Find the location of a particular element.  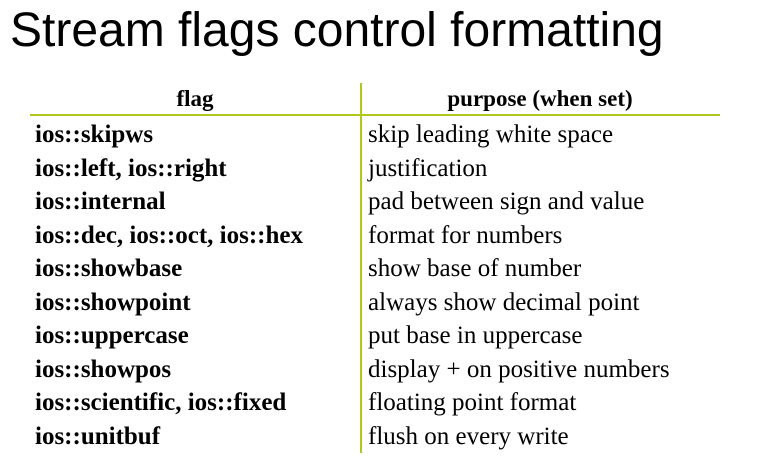

table-row: ios::showpoint always show decimal point is located at coordinates (375, 303).